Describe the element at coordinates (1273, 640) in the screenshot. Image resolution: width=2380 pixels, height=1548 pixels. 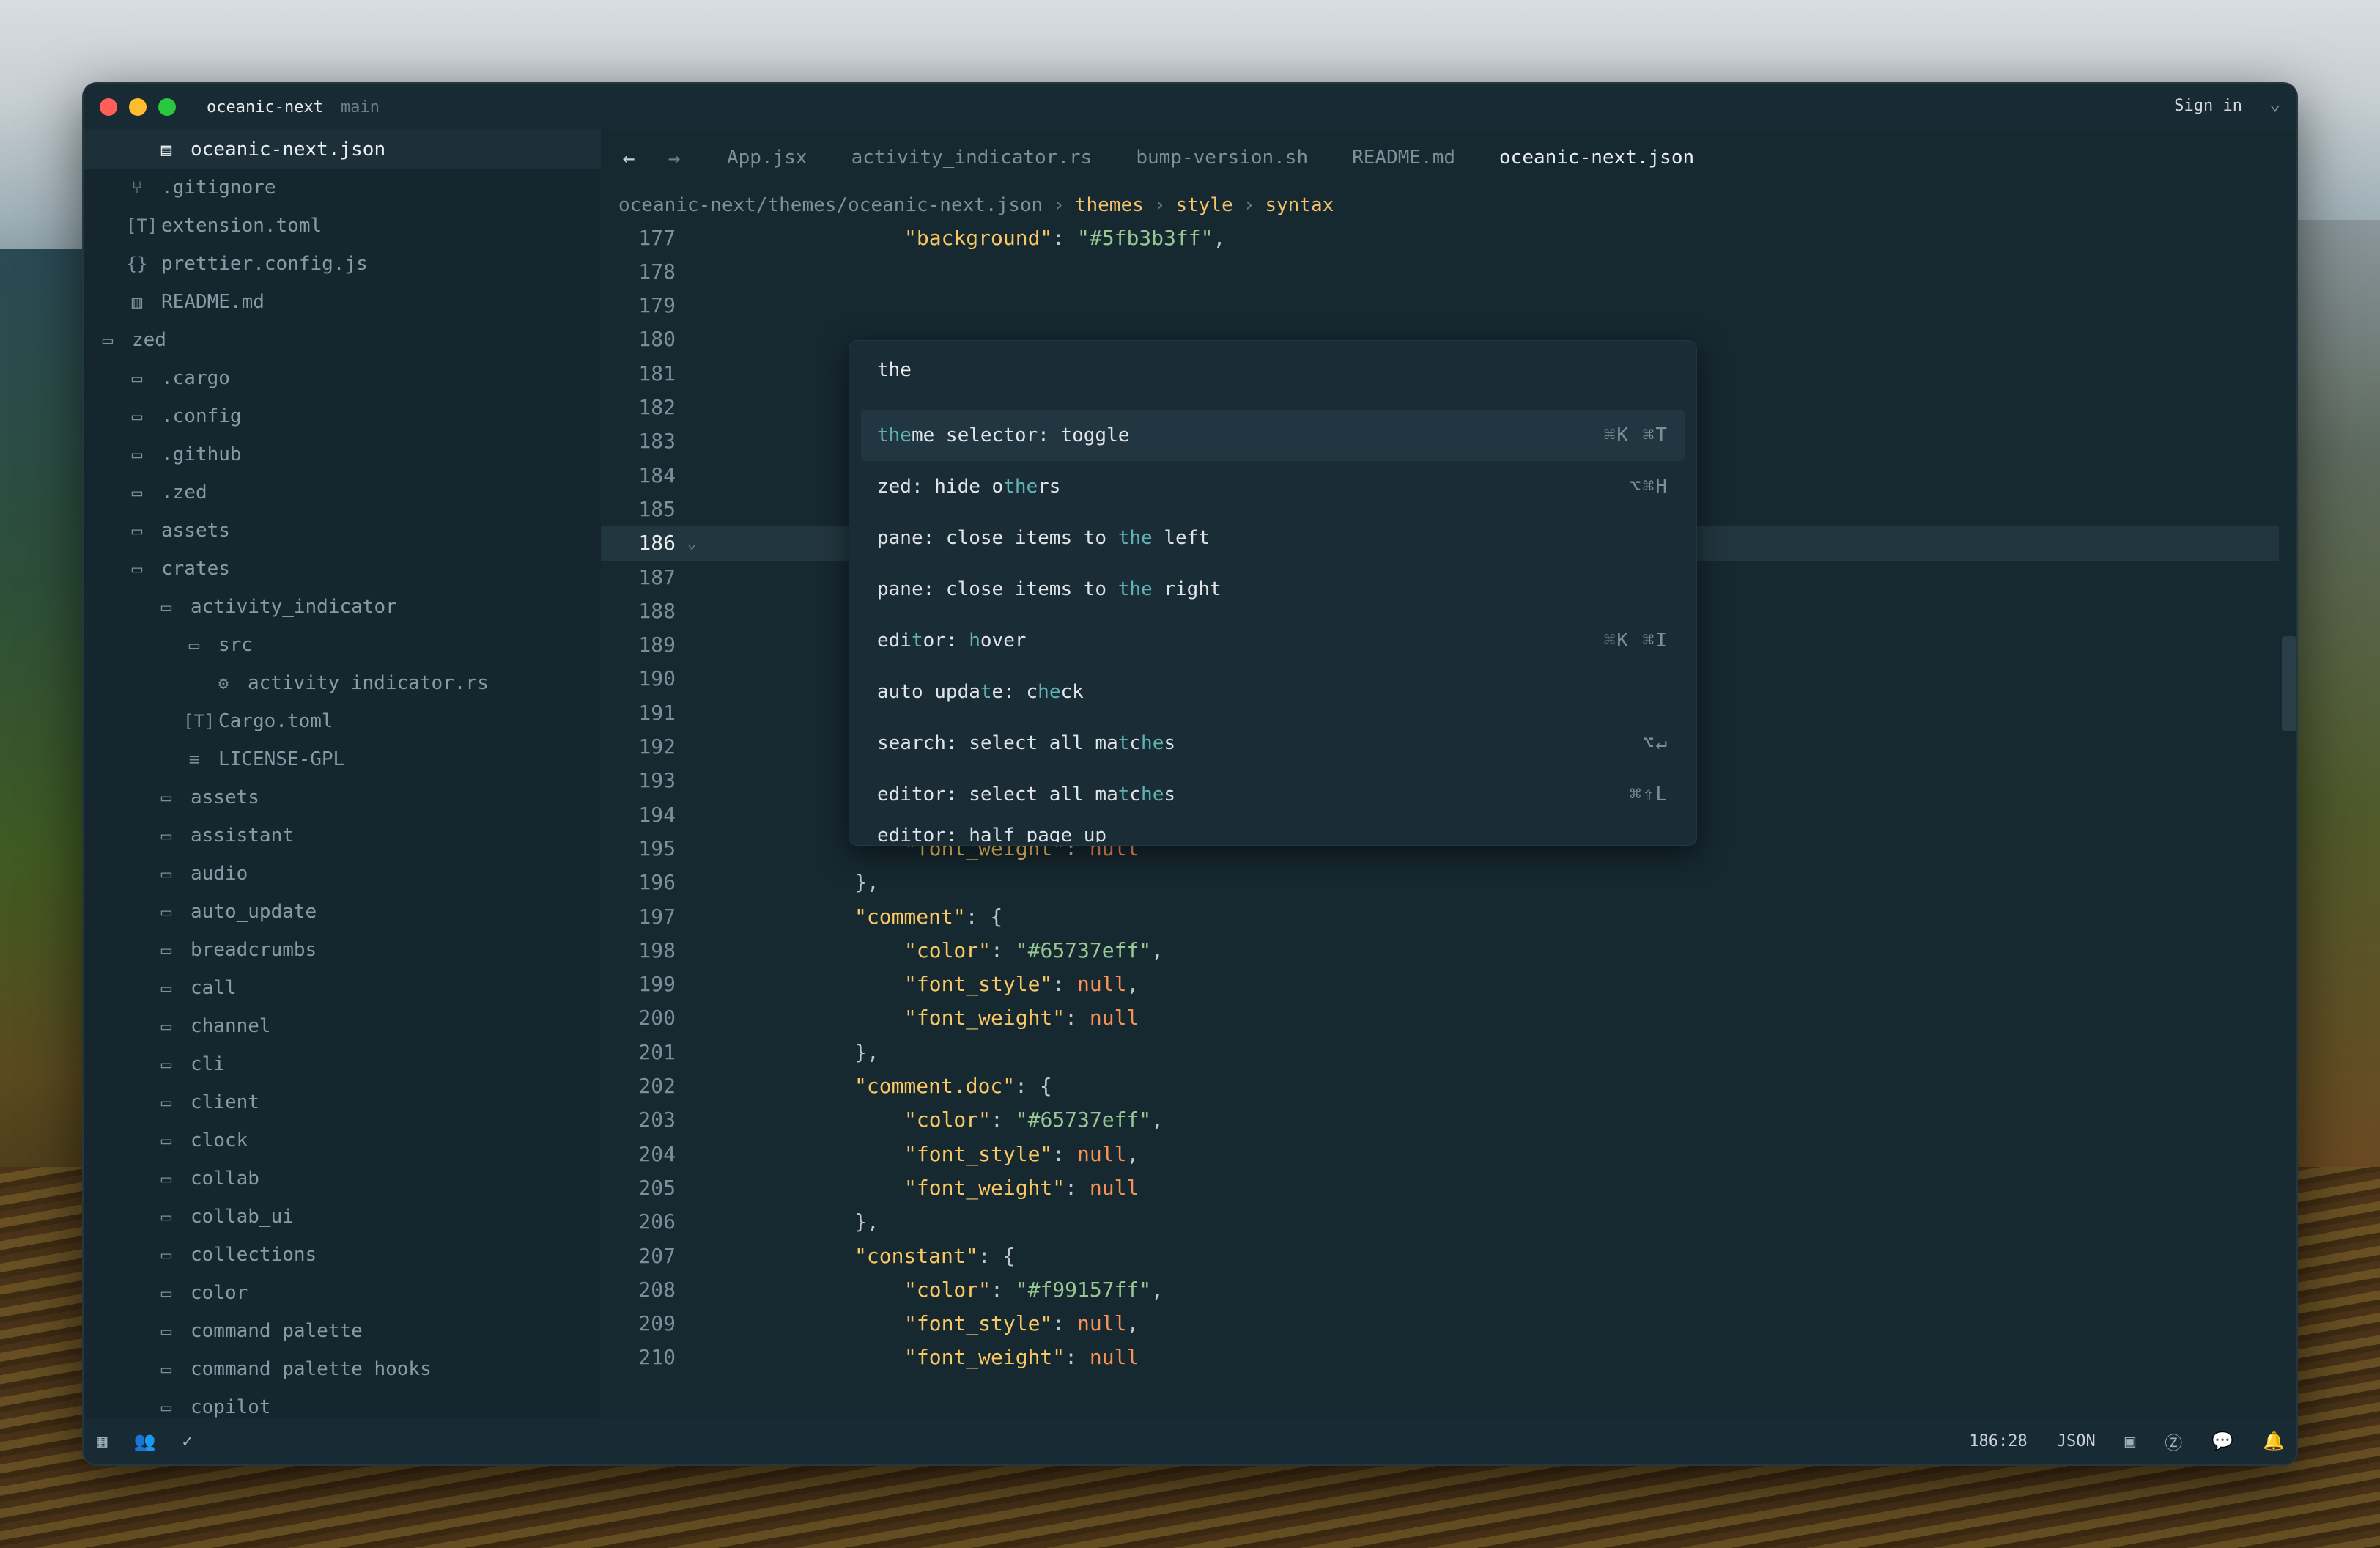
I see `command-palette-item: editor: hover ⌘K ⌘I` at that location.